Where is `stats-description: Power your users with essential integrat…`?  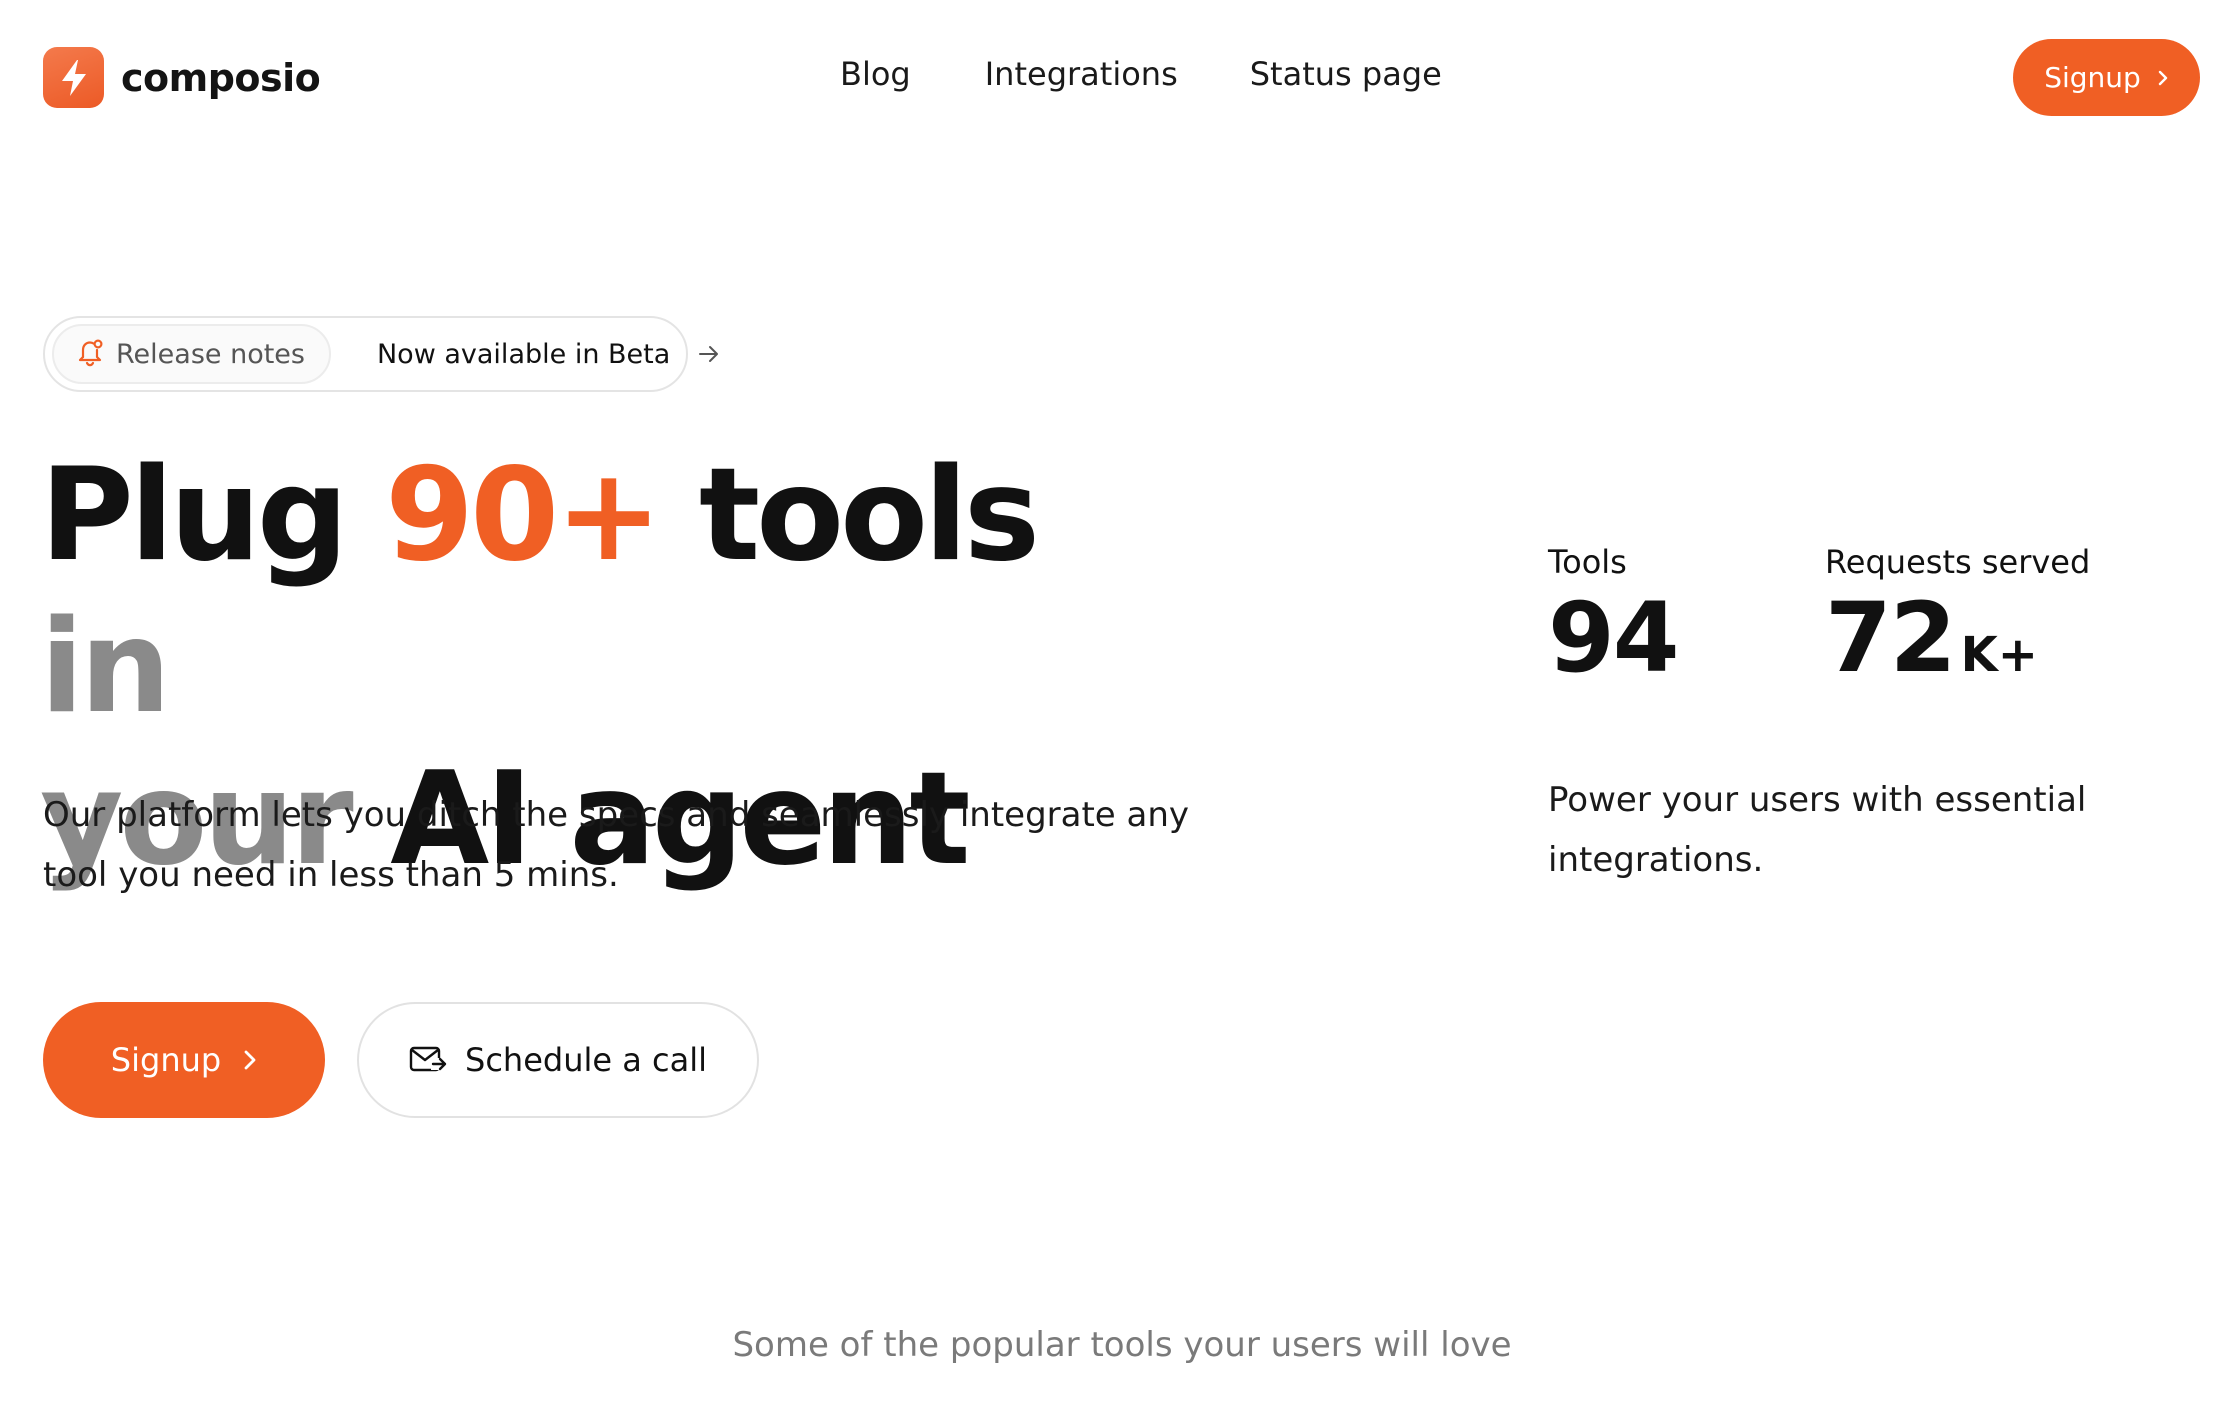 stats-description: Power your users with essential integrat… is located at coordinates (1817, 830).